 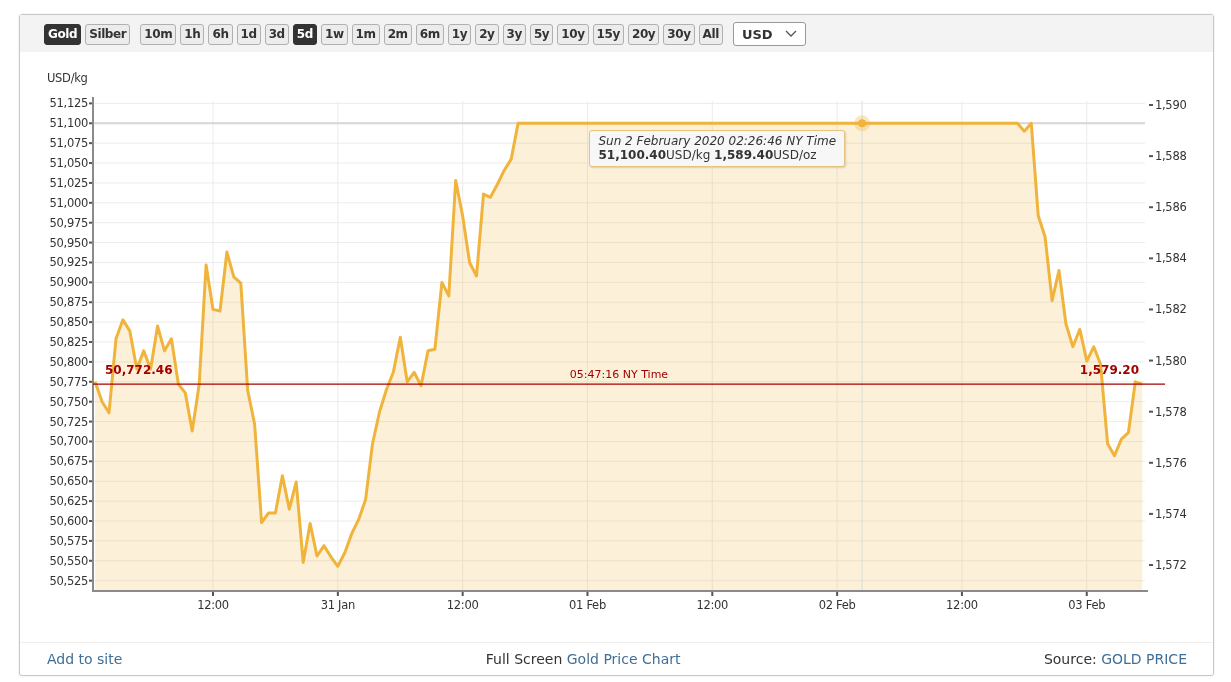 I want to click on range-button: 2m, so click(x=397, y=34).